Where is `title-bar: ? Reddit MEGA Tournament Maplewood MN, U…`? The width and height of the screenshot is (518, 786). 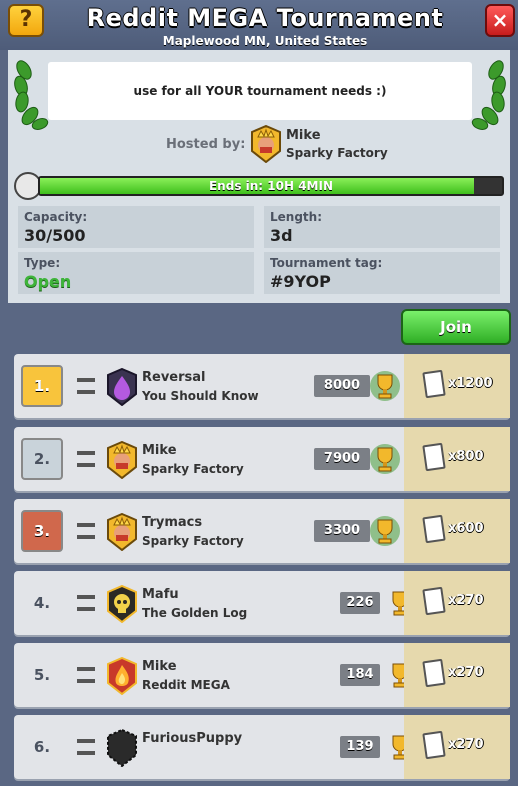 title-bar: ? Reddit MEGA Tournament Maplewood MN, U… is located at coordinates (259, 25).